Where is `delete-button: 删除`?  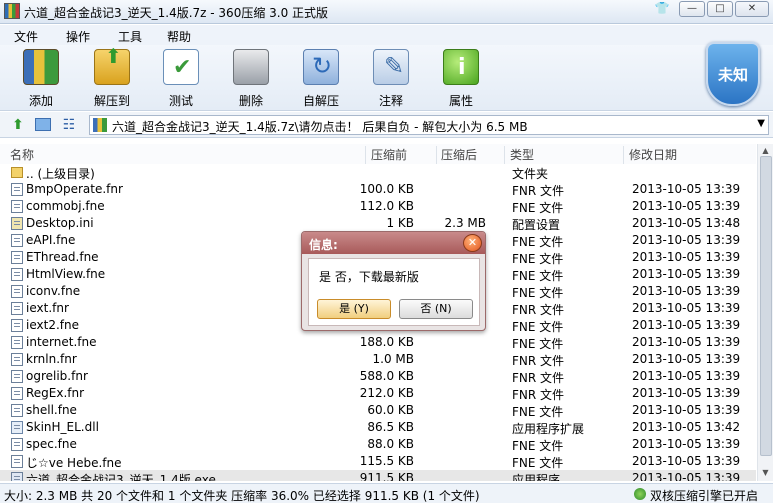
delete-button: 删除 is located at coordinates (251, 79).